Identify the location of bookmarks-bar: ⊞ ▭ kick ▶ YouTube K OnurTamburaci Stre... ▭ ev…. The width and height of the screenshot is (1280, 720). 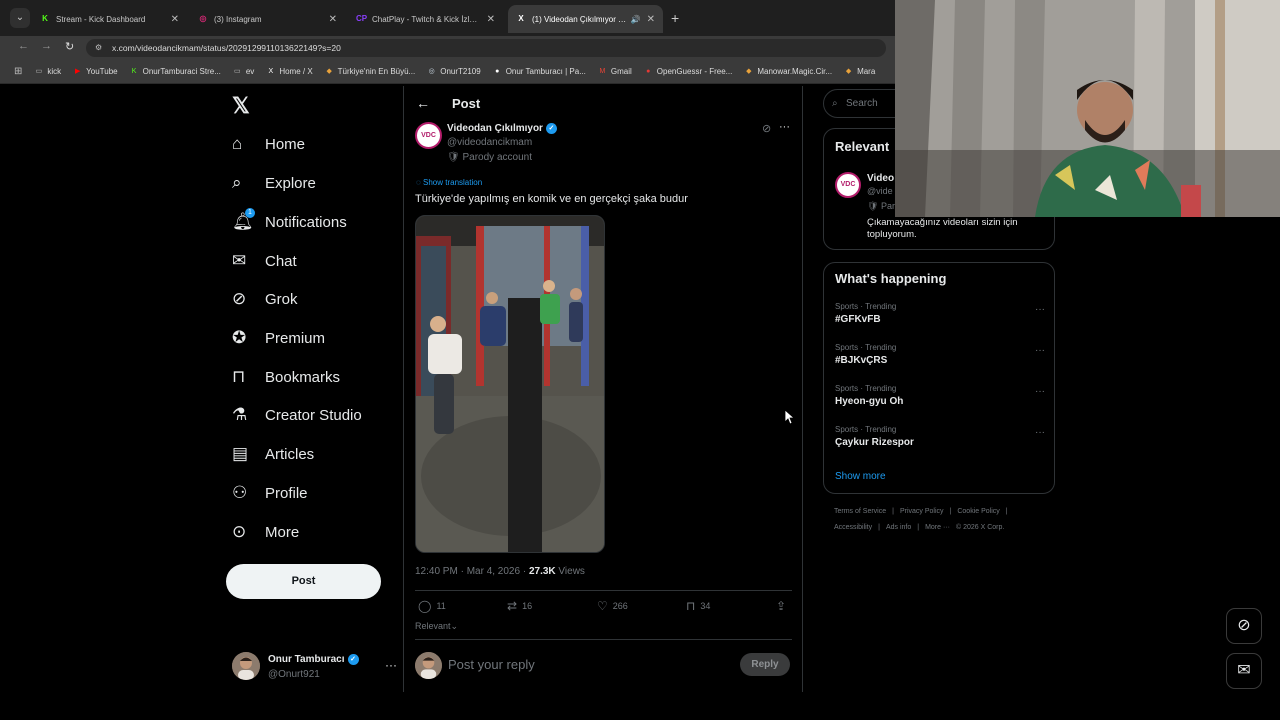
(447, 72).